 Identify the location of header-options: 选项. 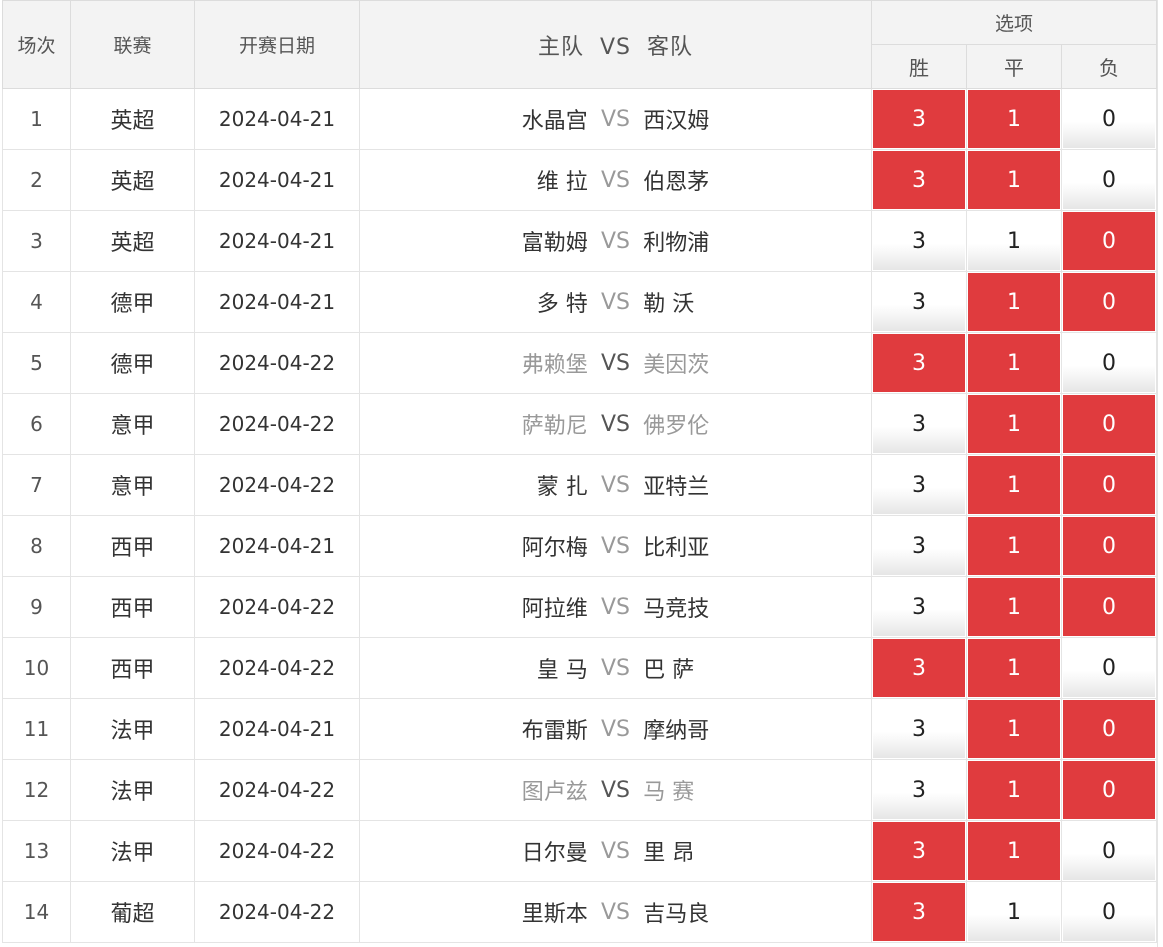
(1014, 22).